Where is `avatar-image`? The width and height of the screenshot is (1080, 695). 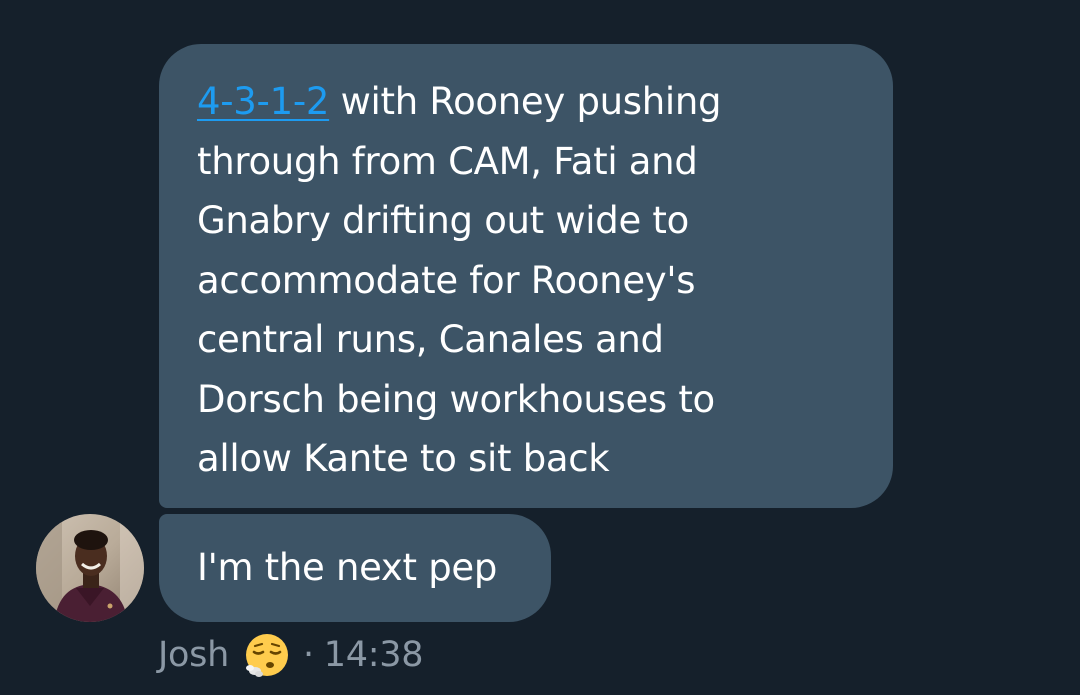 avatar-image is located at coordinates (90, 568).